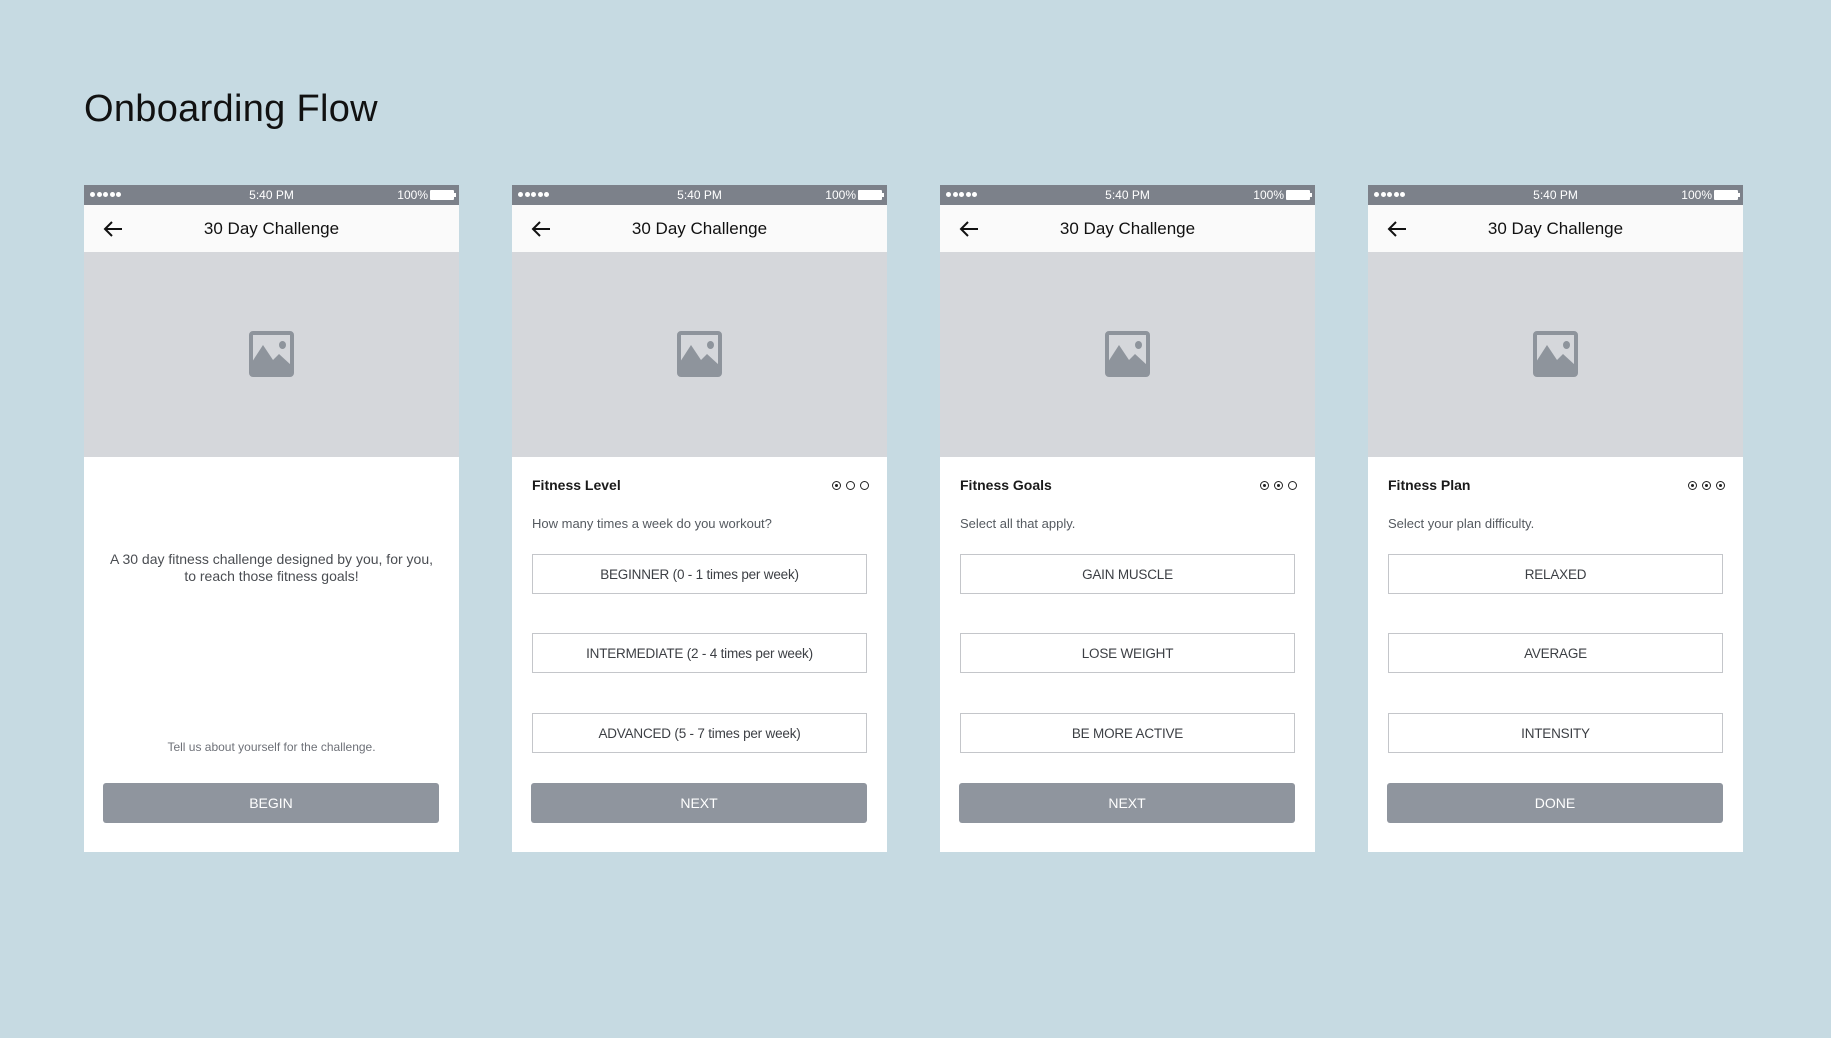 The height and width of the screenshot is (1038, 1831). What do you see at coordinates (1127, 574) in the screenshot?
I see `option-gain-muscle: GAIN MUSCLE` at bounding box center [1127, 574].